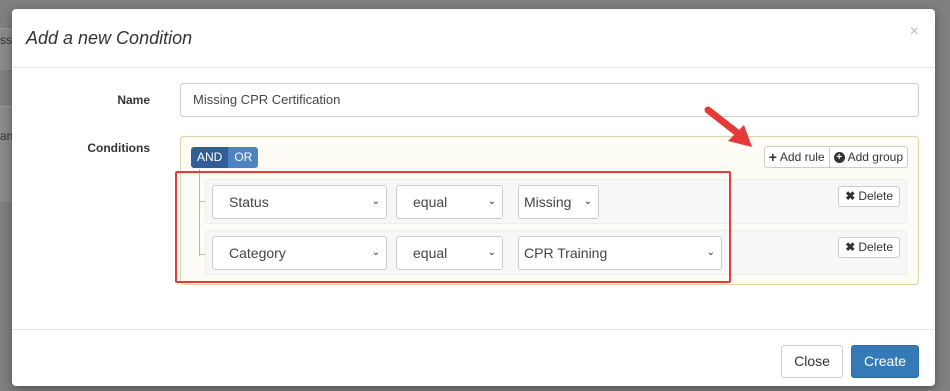 The width and height of the screenshot is (950, 391). I want to click on modal-title: Add a new Condition, so click(109, 38).